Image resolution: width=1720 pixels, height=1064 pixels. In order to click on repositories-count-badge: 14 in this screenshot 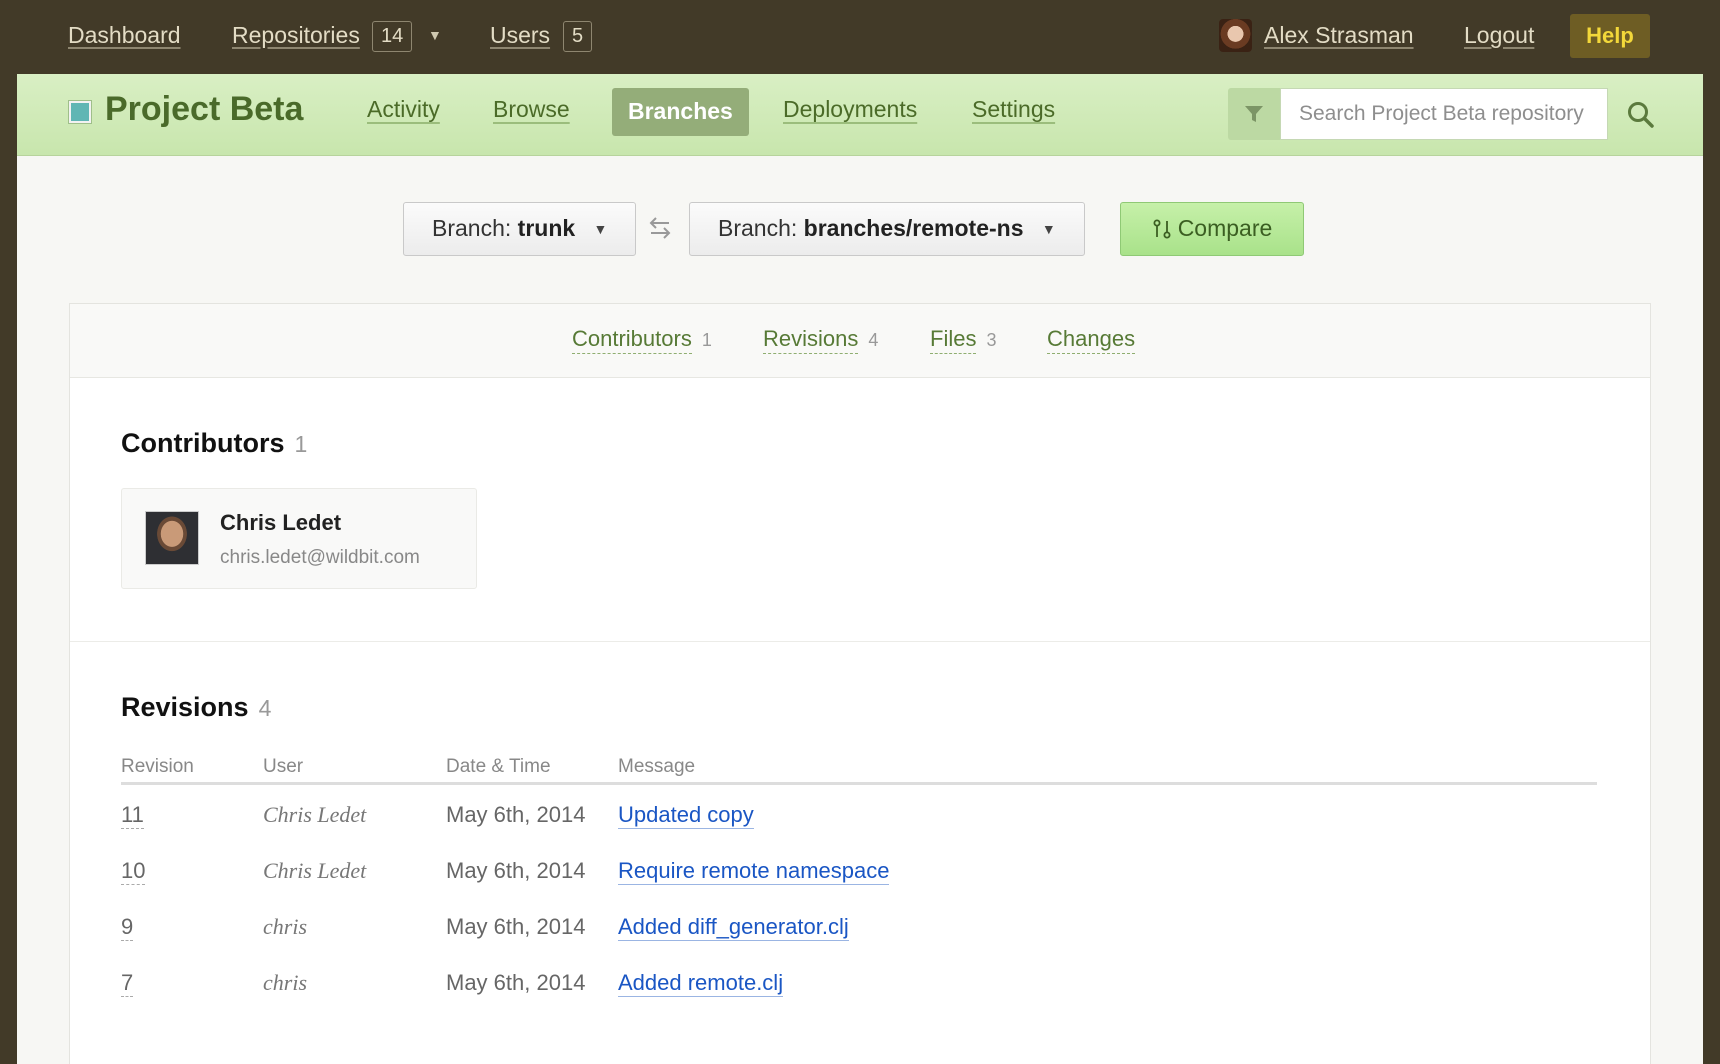, I will do `click(392, 36)`.